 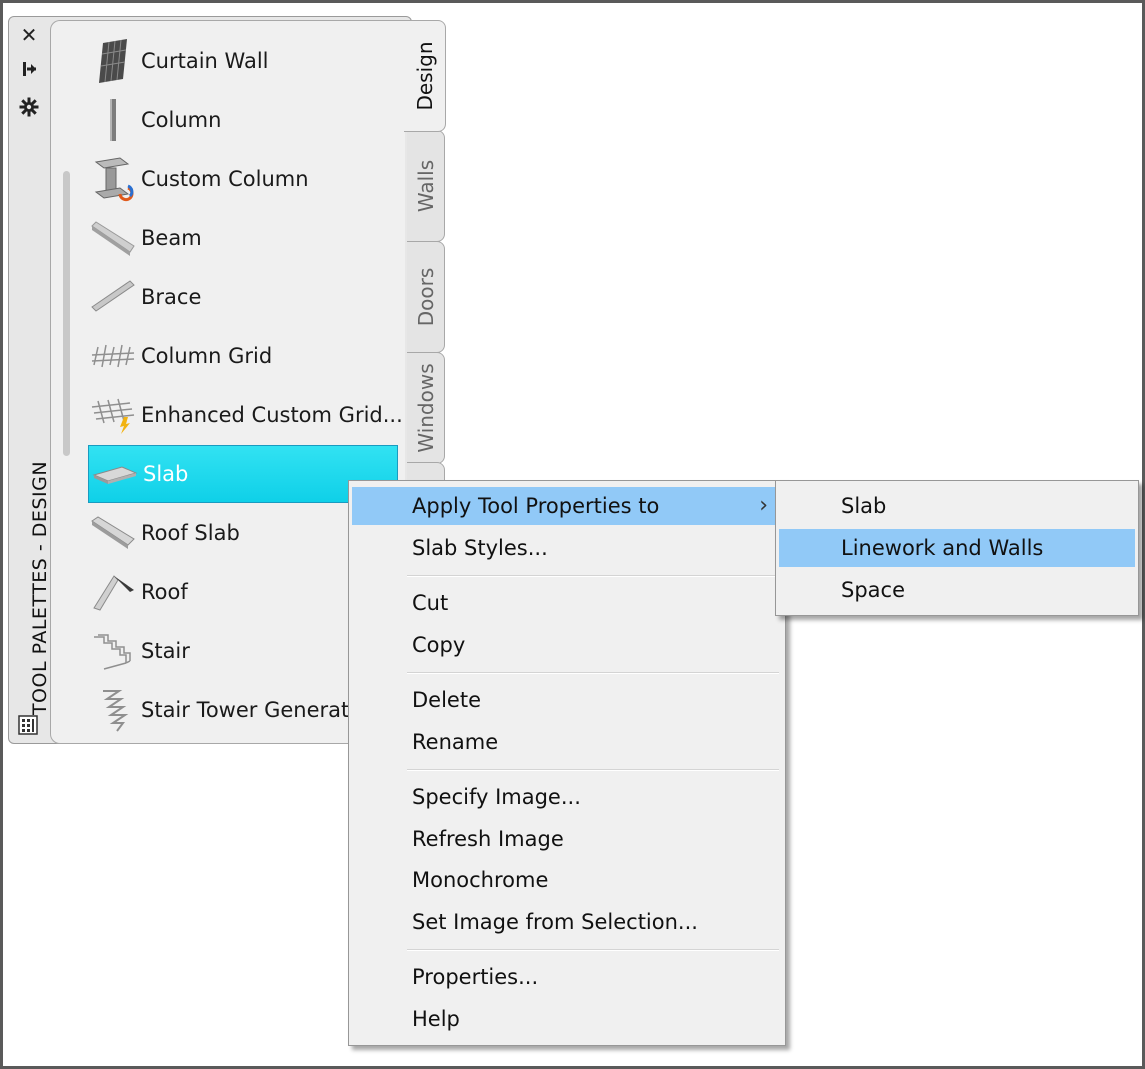 I want to click on palette-properties-icon, so click(x=28, y=725).